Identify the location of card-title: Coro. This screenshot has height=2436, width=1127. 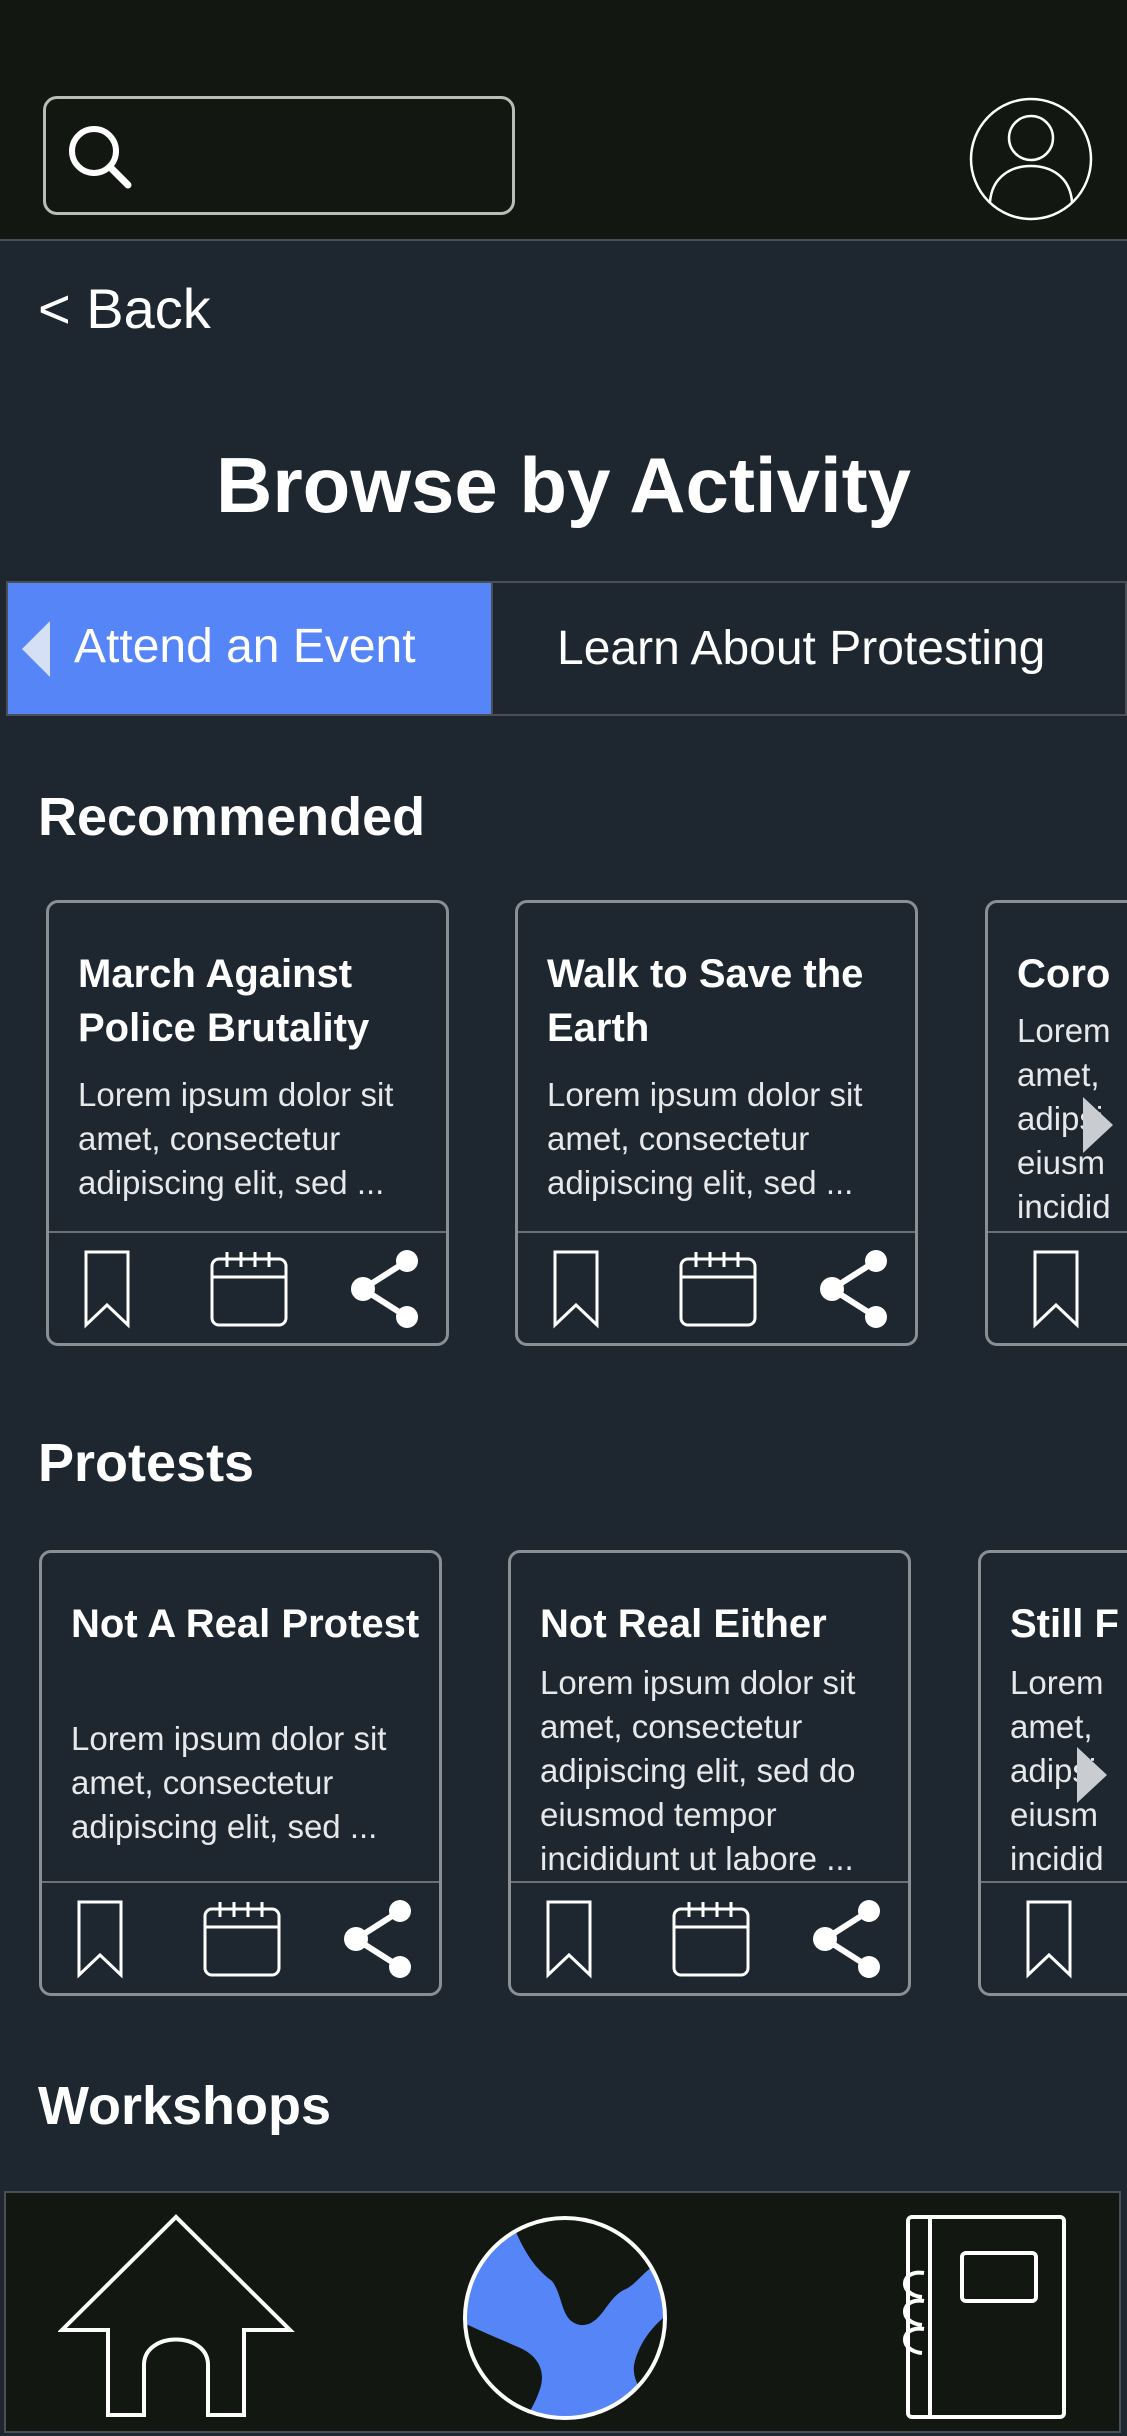
(1064, 974).